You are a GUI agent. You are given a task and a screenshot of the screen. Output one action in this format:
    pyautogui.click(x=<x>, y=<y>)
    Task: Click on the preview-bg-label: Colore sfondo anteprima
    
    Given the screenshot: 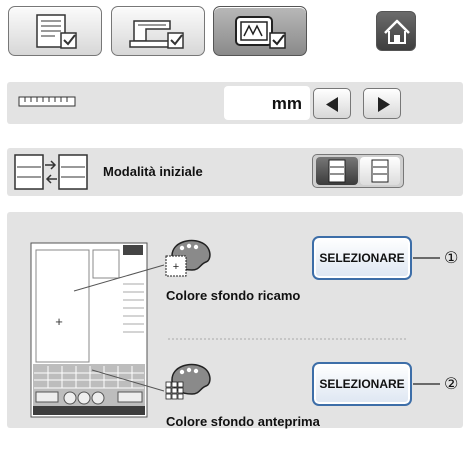 What is the action you would take?
    pyautogui.click(x=243, y=421)
    